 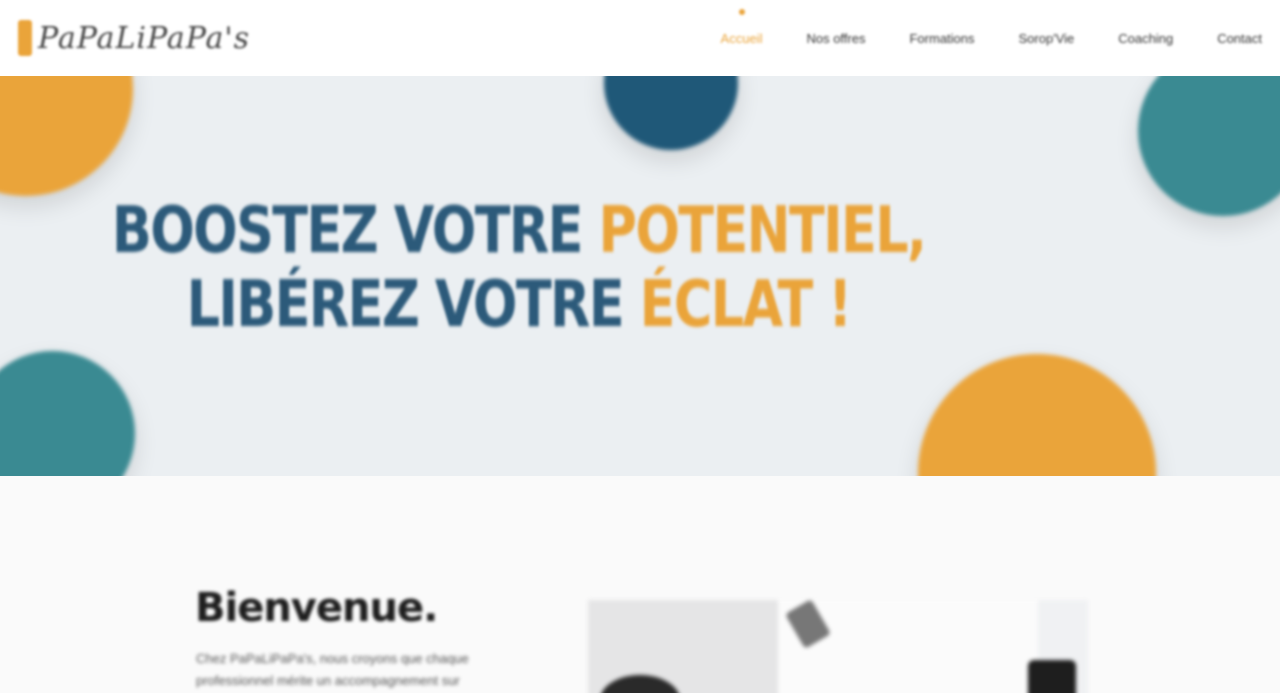 I want to click on logo-mark-icon, so click(x=25, y=38).